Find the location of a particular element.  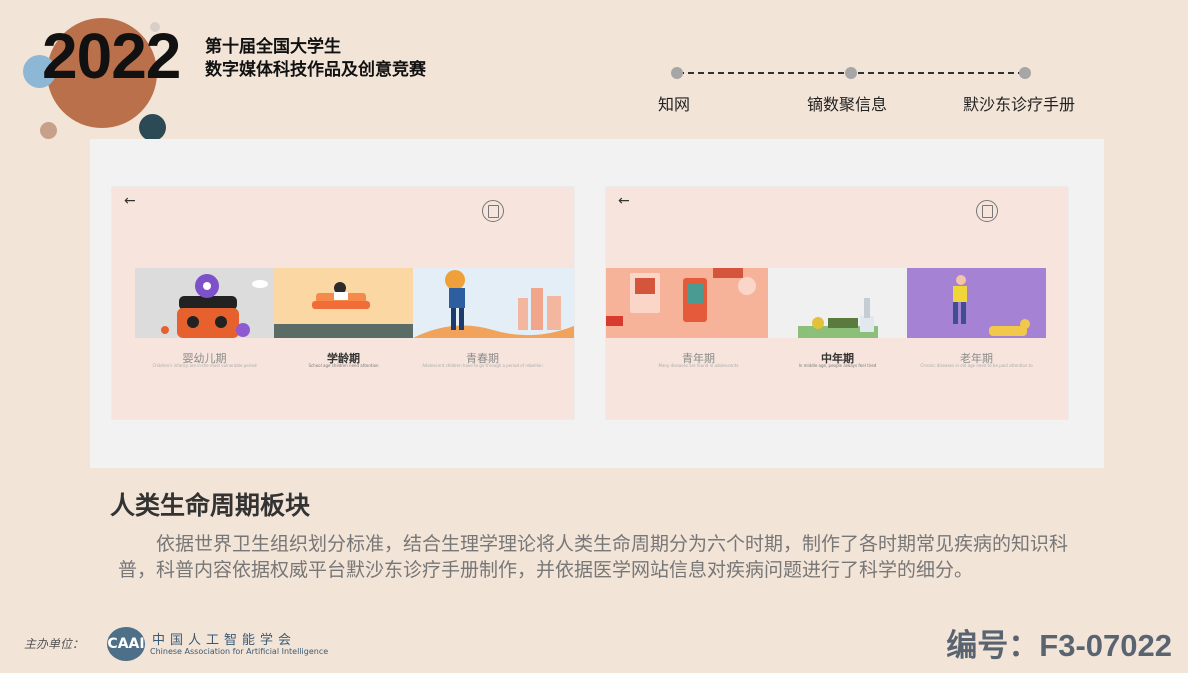

sponsor-label: 主办单位： is located at coordinates (54, 644).